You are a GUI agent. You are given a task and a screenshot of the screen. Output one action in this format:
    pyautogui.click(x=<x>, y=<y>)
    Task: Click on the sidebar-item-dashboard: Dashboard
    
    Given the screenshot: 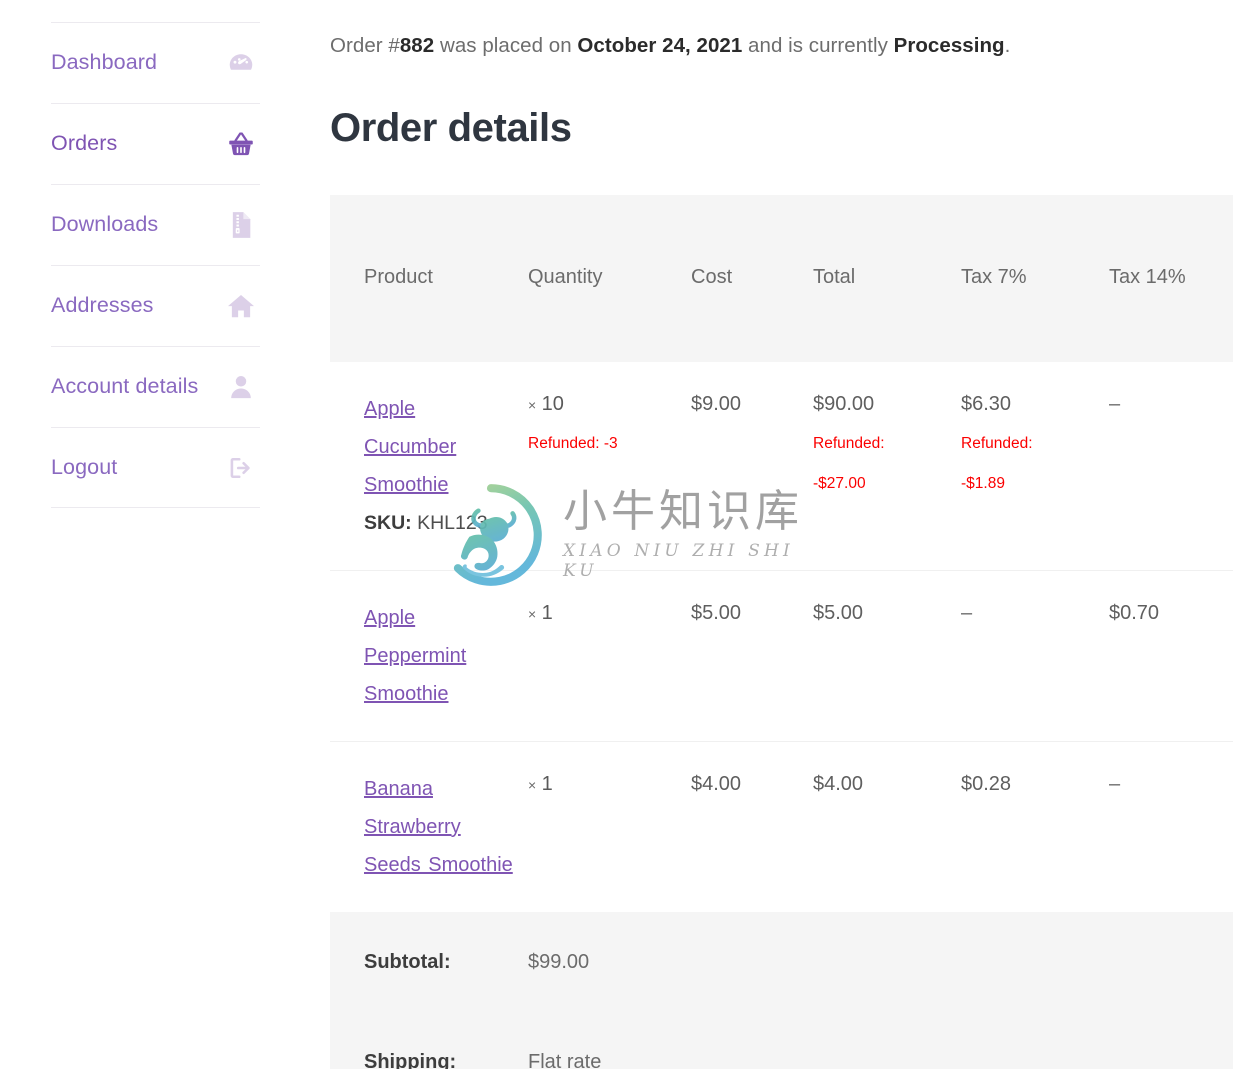 What is the action you would take?
    pyautogui.click(x=155, y=62)
    